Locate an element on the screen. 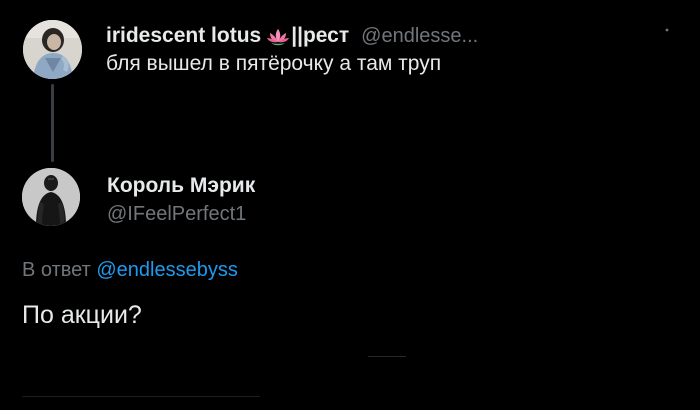 Image resolution: width=700 pixels, height=410 pixels. divider-fragment is located at coordinates (387, 356).